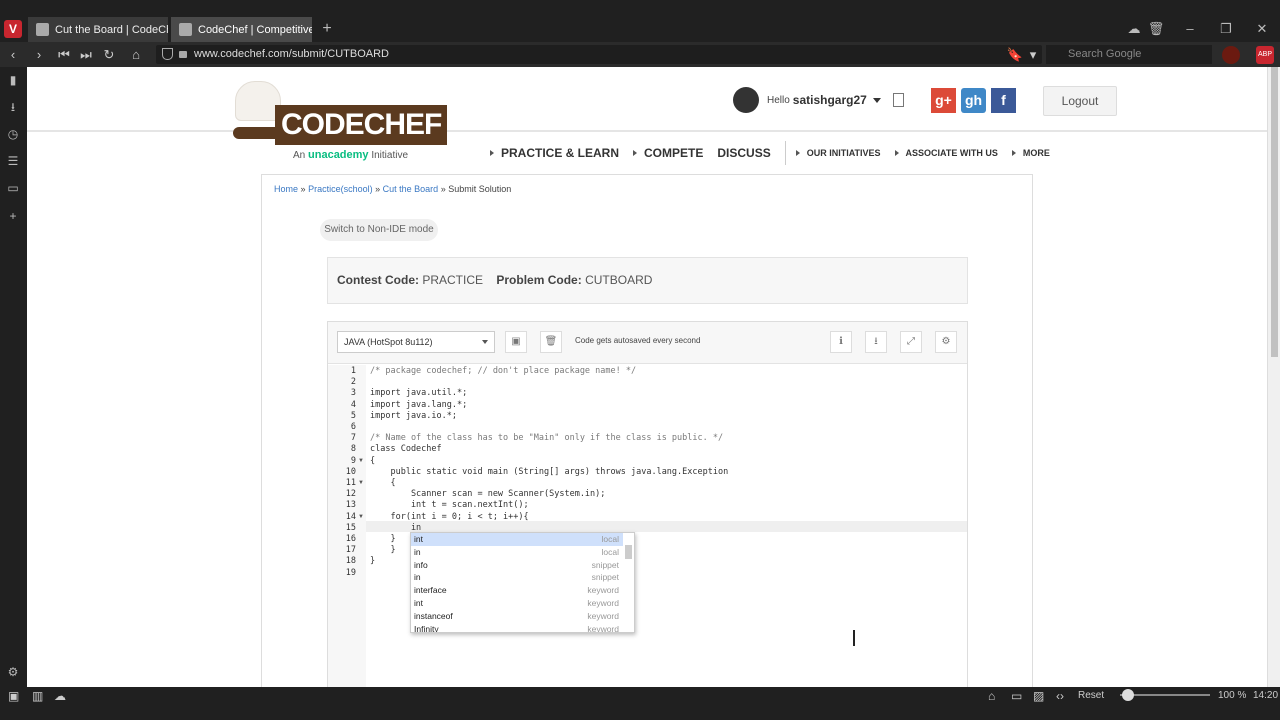 Image resolution: width=1280 pixels, height=720 pixels. Describe the element at coordinates (517, 603) in the screenshot. I see `autocomplete-item: int keyword` at that location.